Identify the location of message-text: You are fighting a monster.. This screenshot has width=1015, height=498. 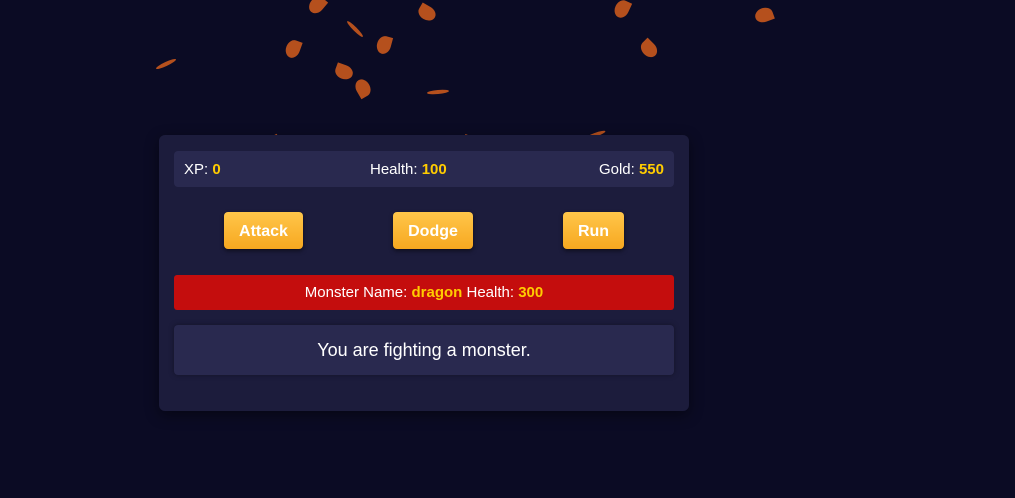
(424, 350).